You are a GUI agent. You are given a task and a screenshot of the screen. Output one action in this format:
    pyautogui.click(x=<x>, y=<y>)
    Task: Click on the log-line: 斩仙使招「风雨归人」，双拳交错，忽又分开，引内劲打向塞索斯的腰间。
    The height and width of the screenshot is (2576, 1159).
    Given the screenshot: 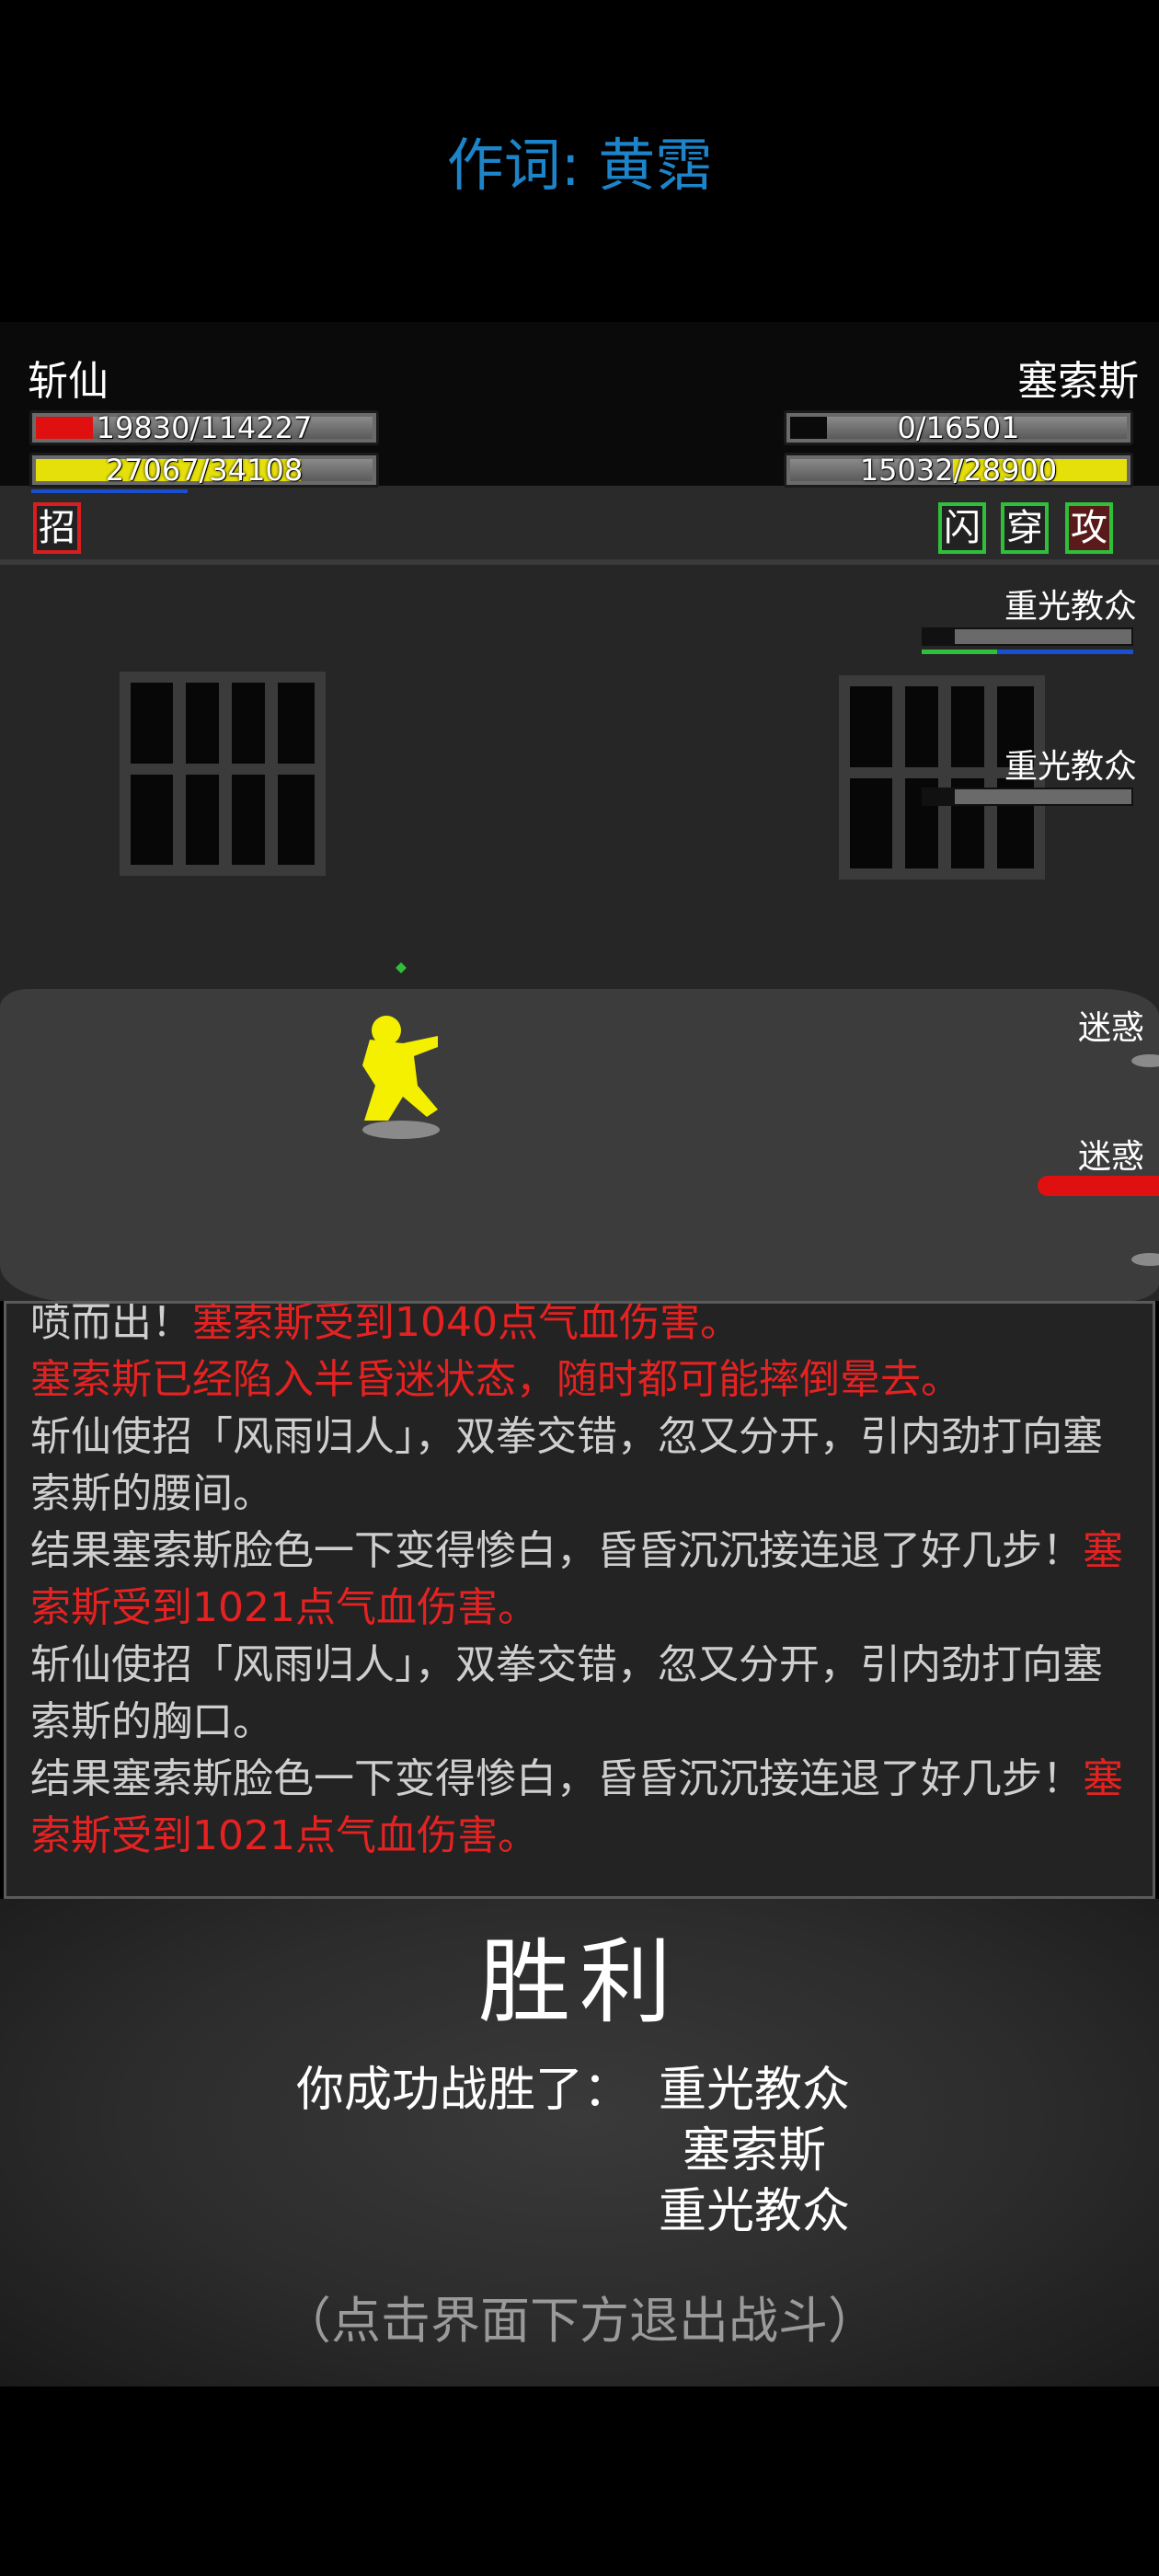 What is the action you would take?
    pyautogui.click(x=582, y=1466)
    